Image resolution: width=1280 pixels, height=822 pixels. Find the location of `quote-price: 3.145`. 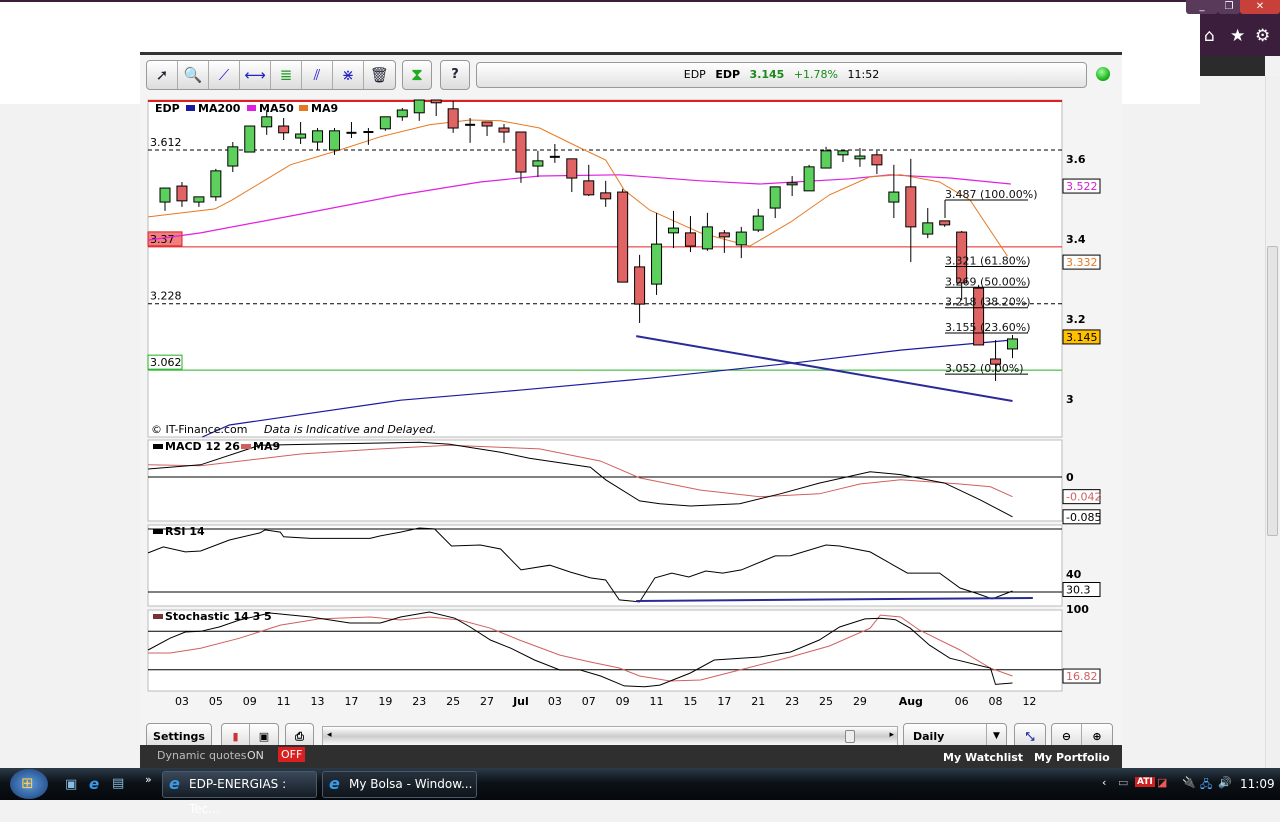

quote-price: 3.145 is located at coordinates (767, 74).